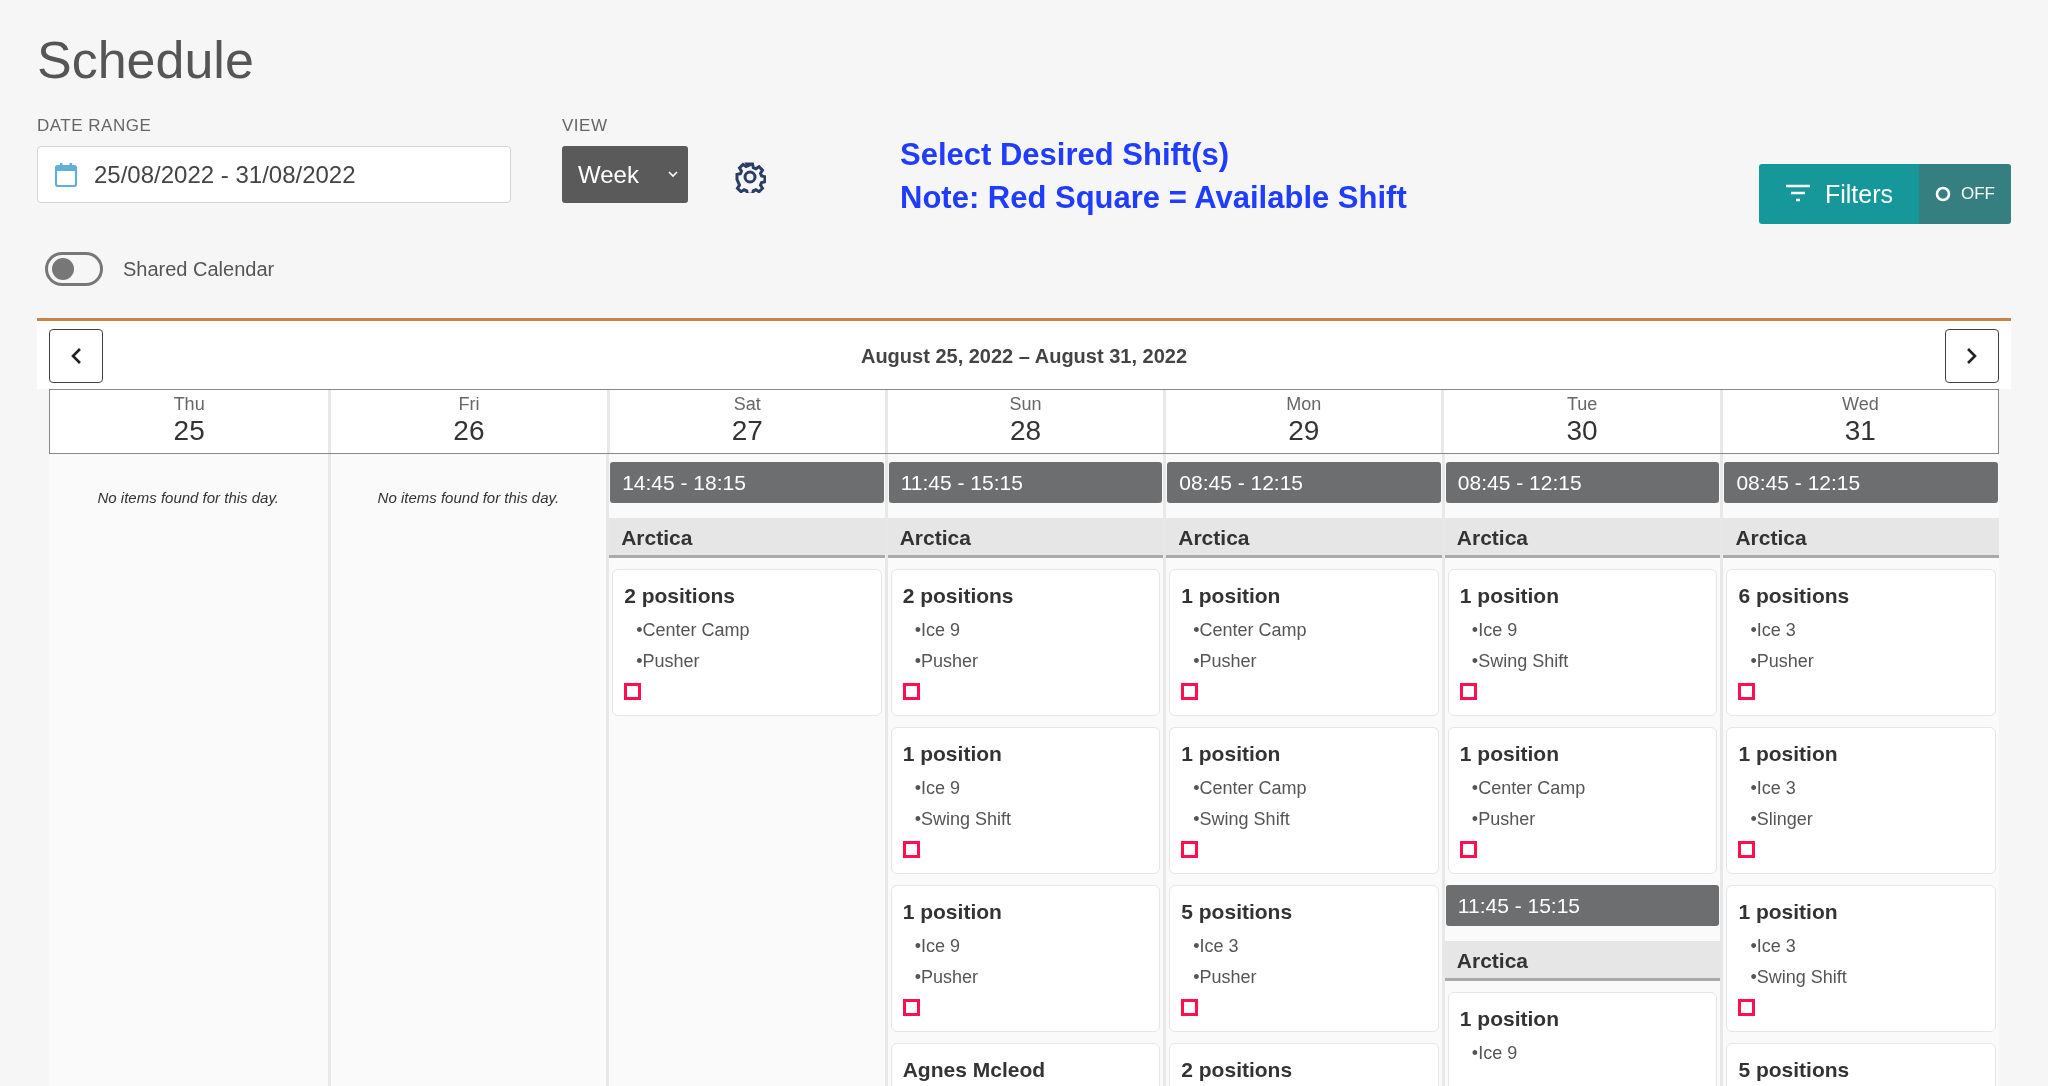 The height and width of the screenshot is (1086, 2048). Describe the element at coordinates (199, 269) in the screenshot. I see `toggle-label: Shared Calendar` at that location.